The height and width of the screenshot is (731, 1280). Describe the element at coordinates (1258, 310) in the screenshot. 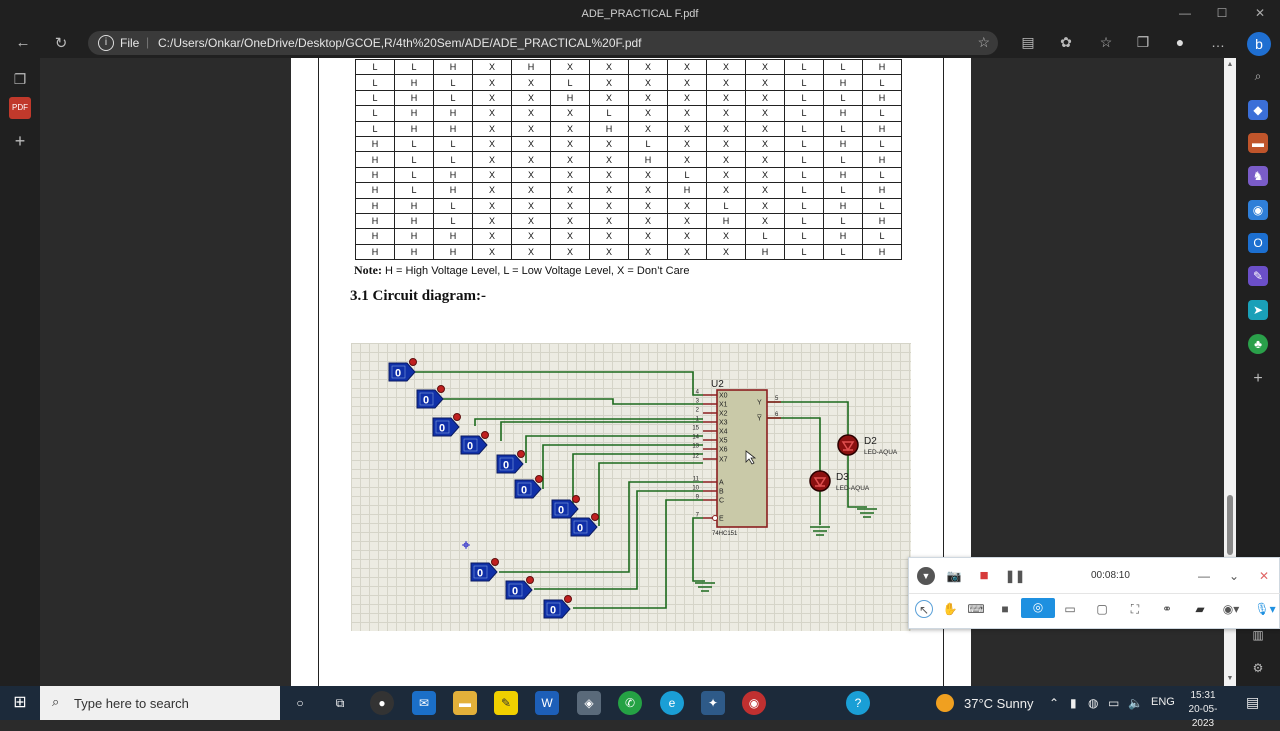

I see `drop-icon: ➤` at that location.